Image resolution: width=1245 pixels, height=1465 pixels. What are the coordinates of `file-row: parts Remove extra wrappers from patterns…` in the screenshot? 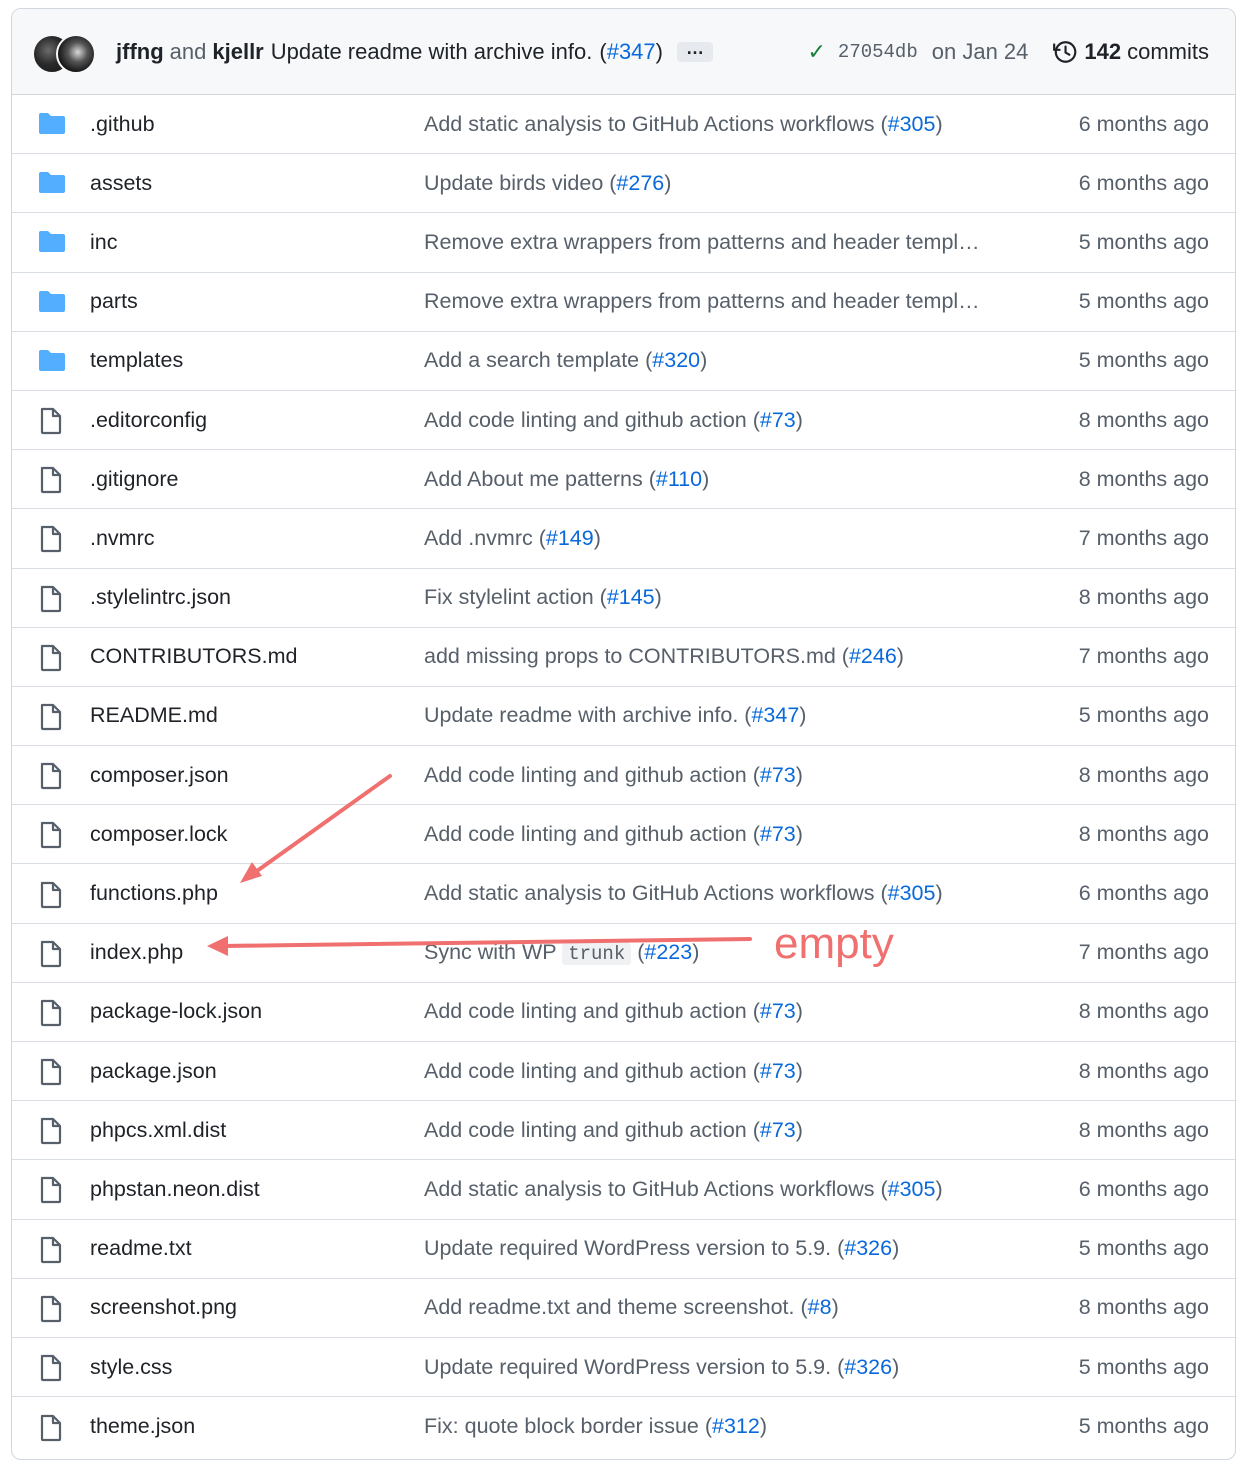 It's located at (623, 302).